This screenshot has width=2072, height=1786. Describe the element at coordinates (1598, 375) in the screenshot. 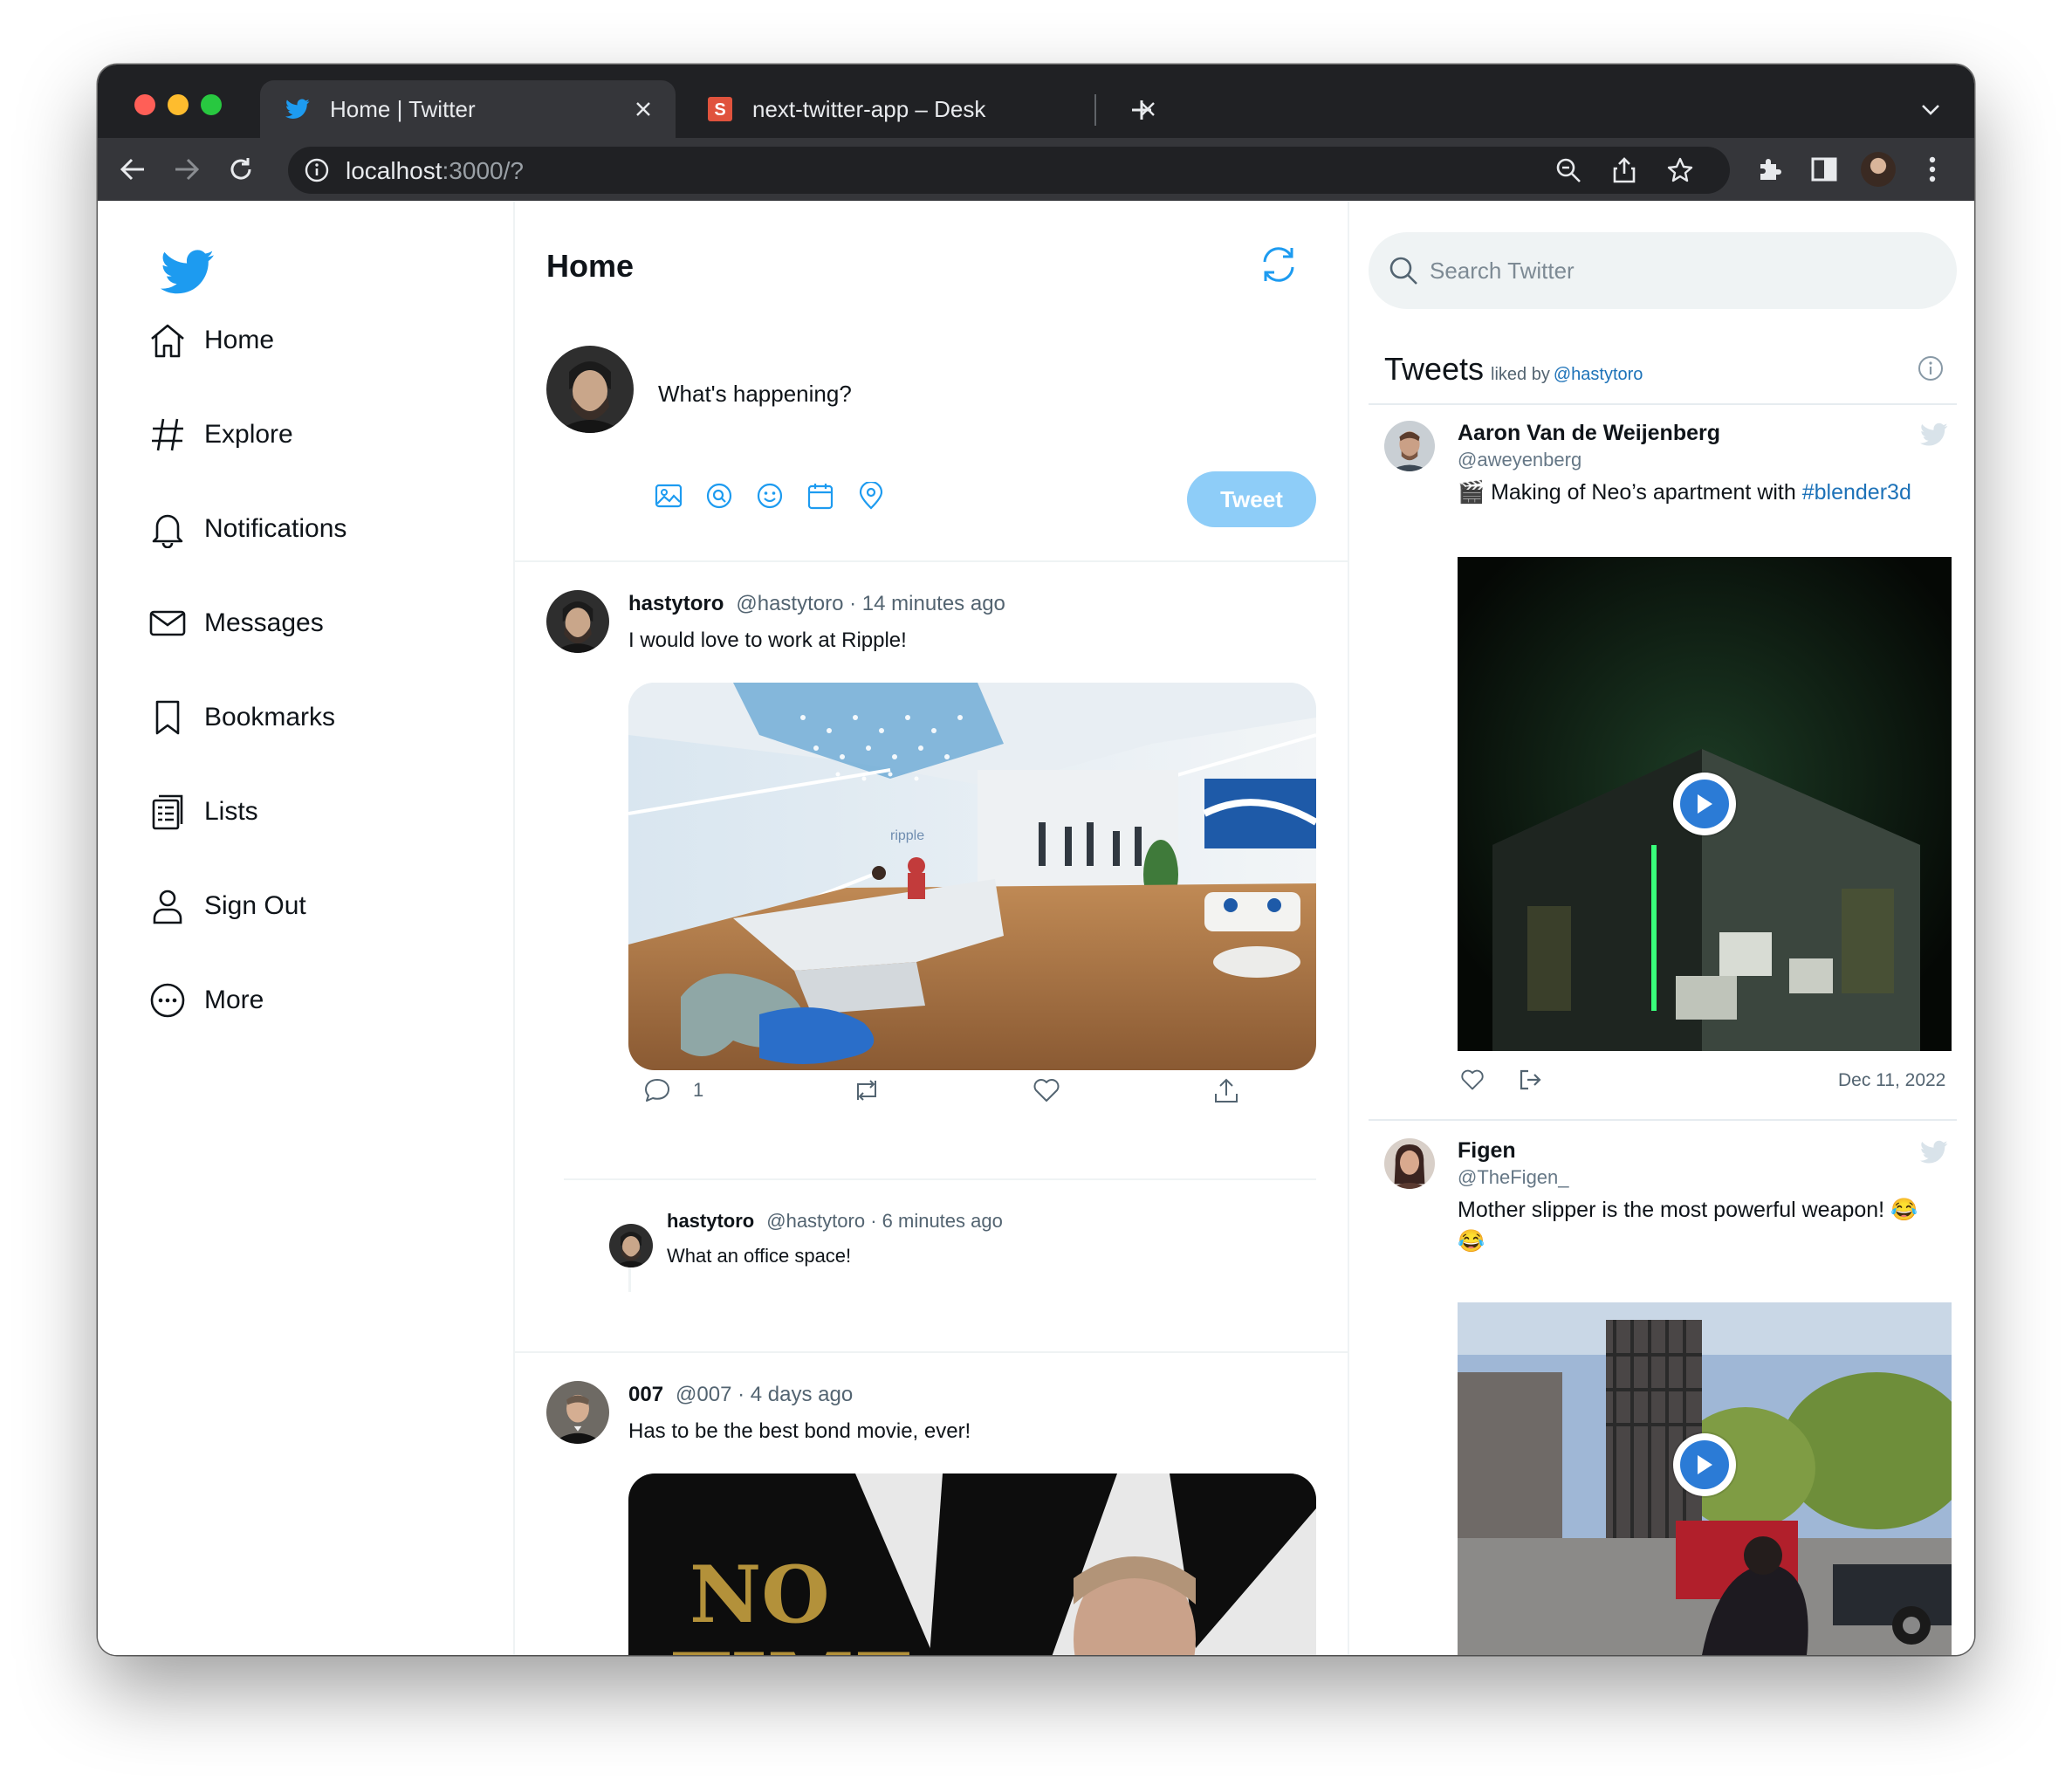

I see `liked-by-handle: @hastytoro` at that location.